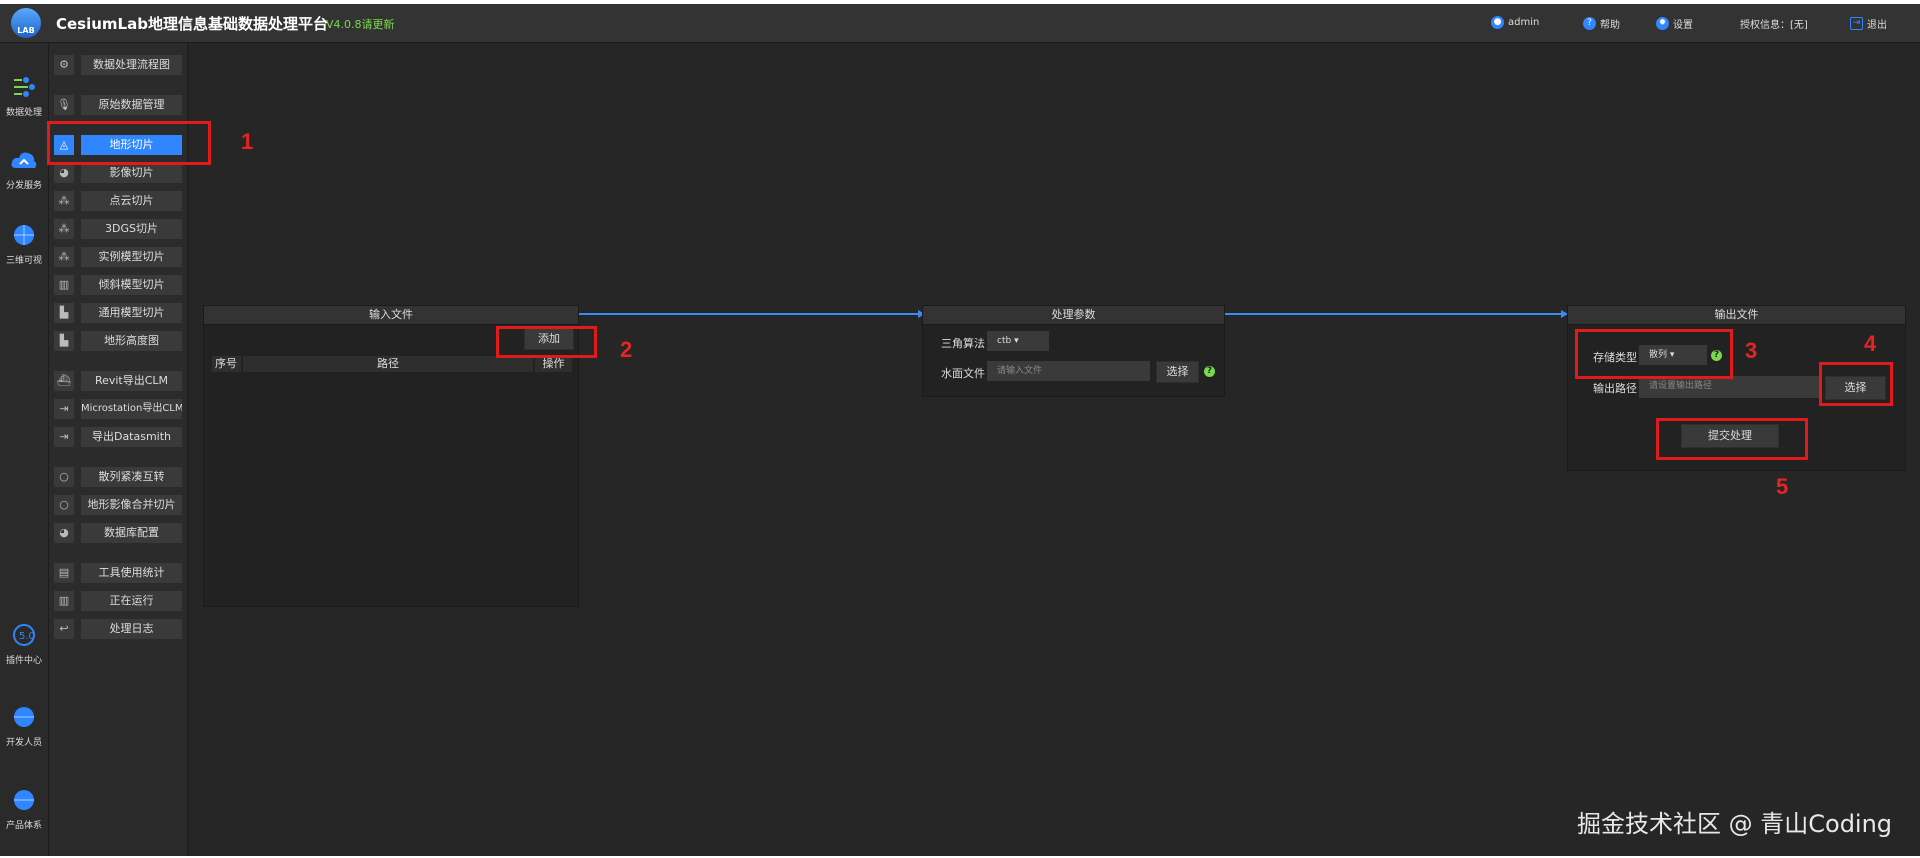 The height and width of the screenshot is (858, 1920). I want to click on column-actions: 操作, so click(553, 364).